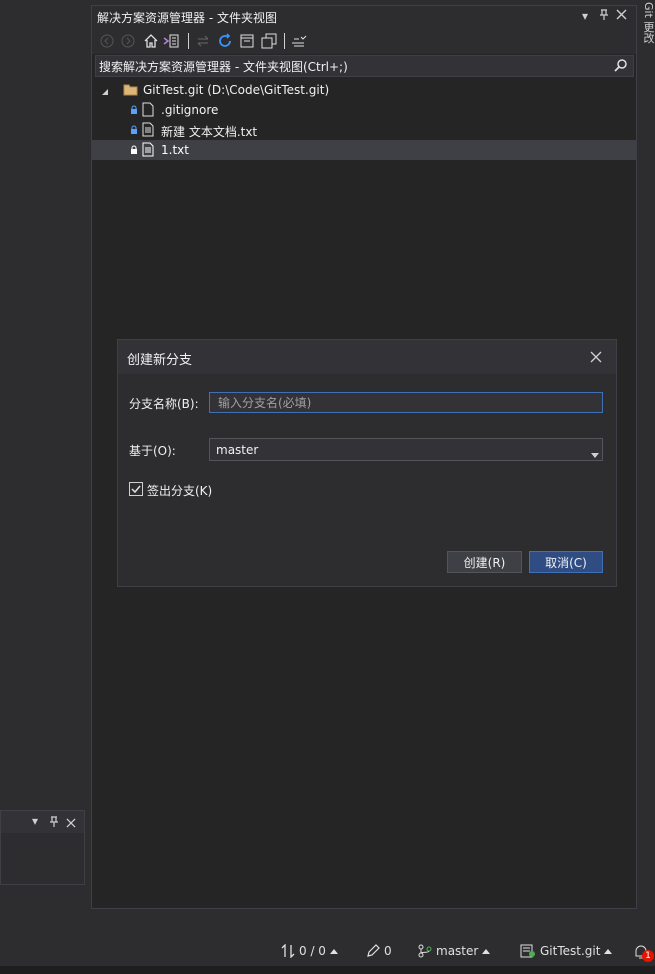 This screenshot has width=655, height=974. What do you see at coordinates (648, 23) in the screenshot?
I see `git-changes-tab-label: Git 更改` at bounding box center [648, 23].